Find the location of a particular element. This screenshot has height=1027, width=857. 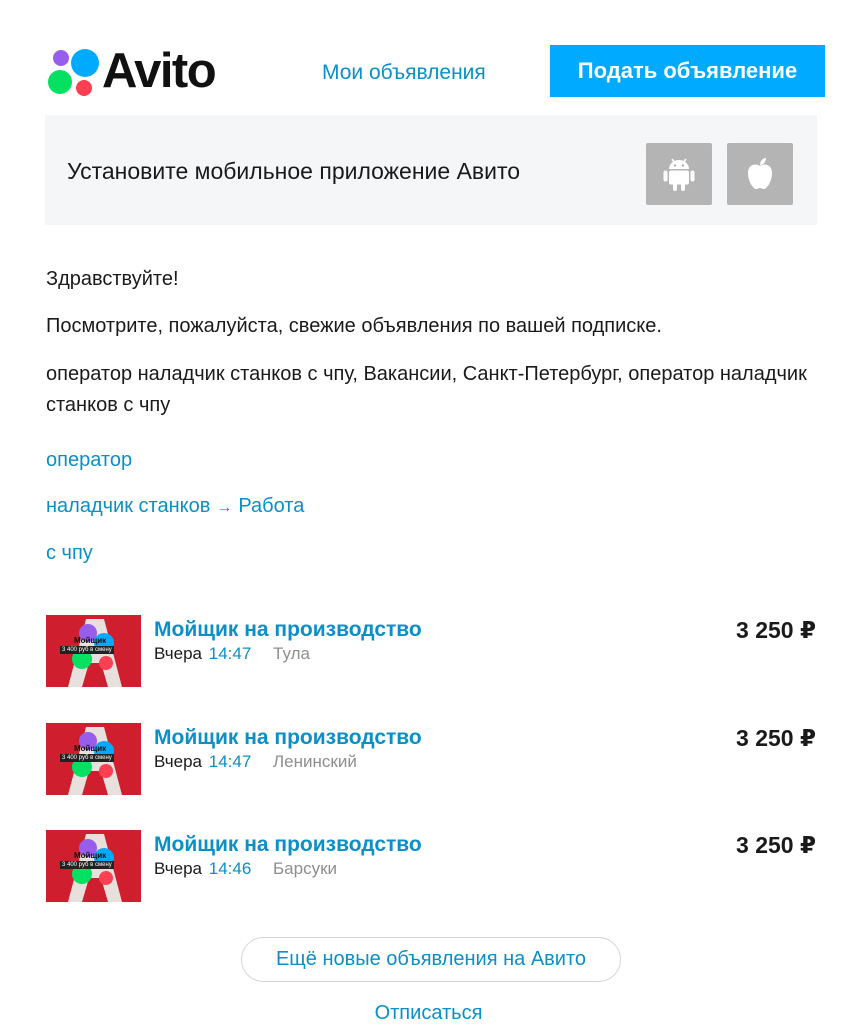

avito-logo: Avito is located at coordinates (141, 72).